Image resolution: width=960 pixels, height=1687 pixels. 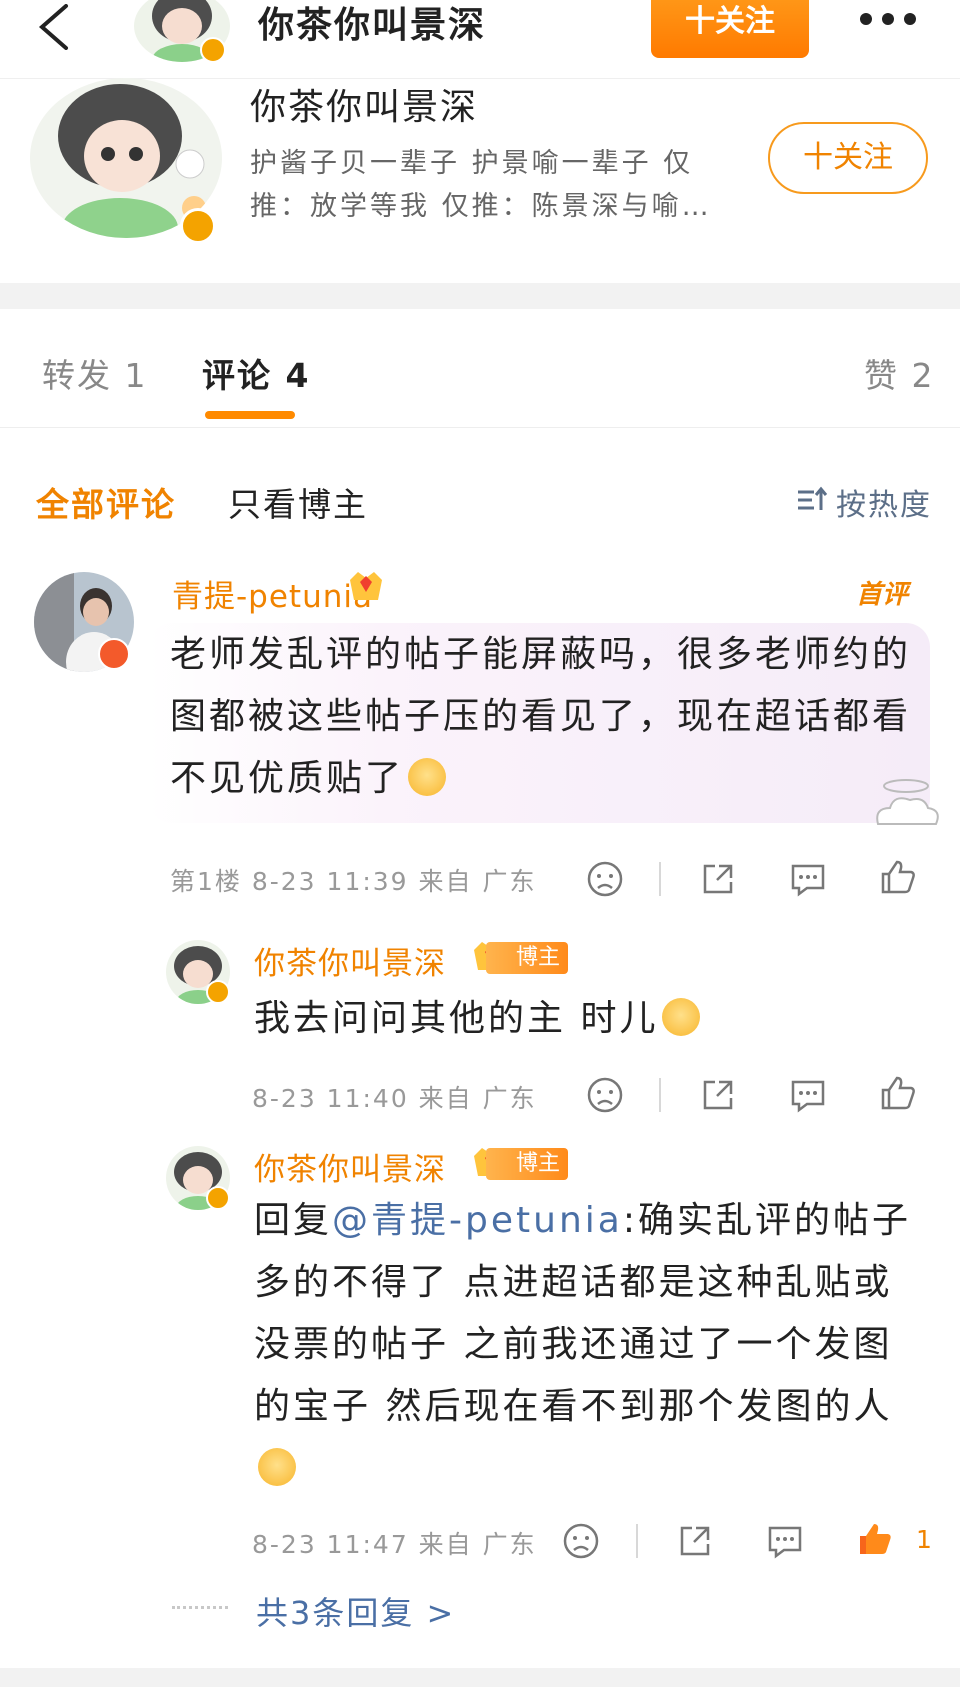 What do you see at coordinates (589, 1019) in the screenshot?
I see `reply-text: 我去问问其他的主 时儿` at bounding box center [589, 1019].